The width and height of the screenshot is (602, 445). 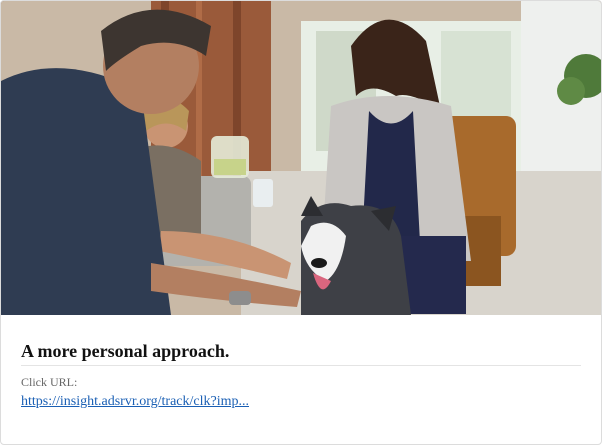 I want to click on click-url-label: Click URL:, so click(x=49, y=382).